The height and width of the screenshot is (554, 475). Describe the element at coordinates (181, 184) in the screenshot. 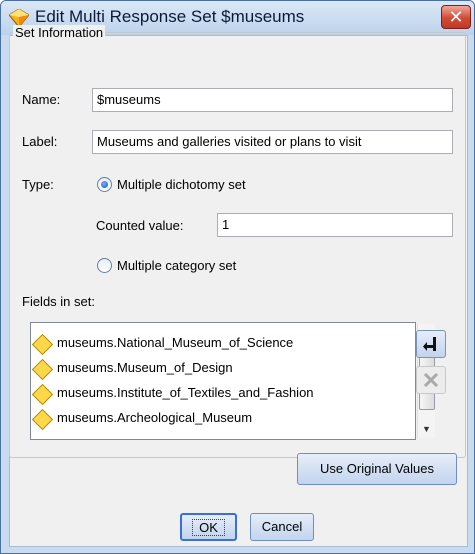

I see `dichotomy-option-label: Multiple dichotomy set` at that location.